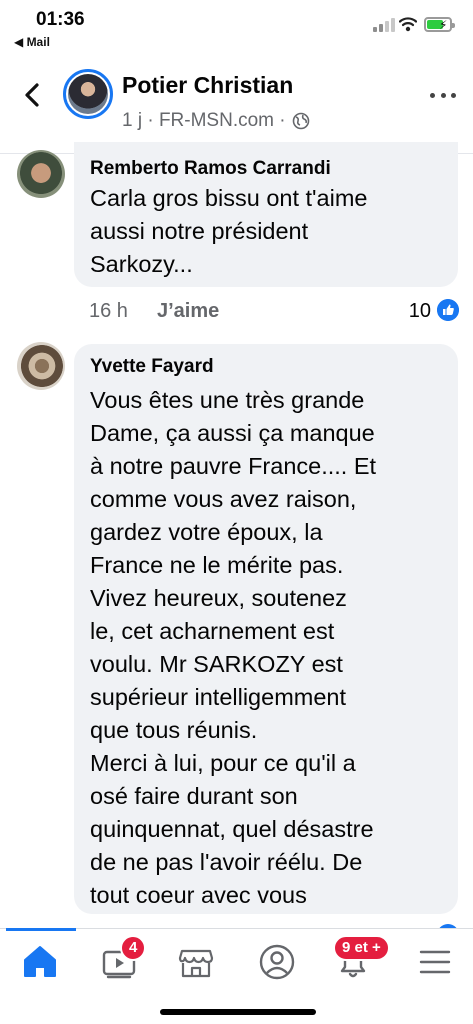 Image resolution: width=473 pixels, height=1024 pixels. What do you see at coordinates (41, 929) in the screenshot?
I see `active-tab-indicator` at bounding box center [41, 929].